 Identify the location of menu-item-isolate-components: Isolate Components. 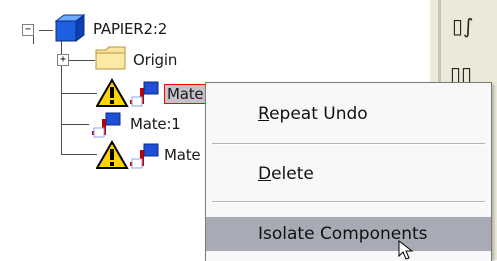
(348, 234).